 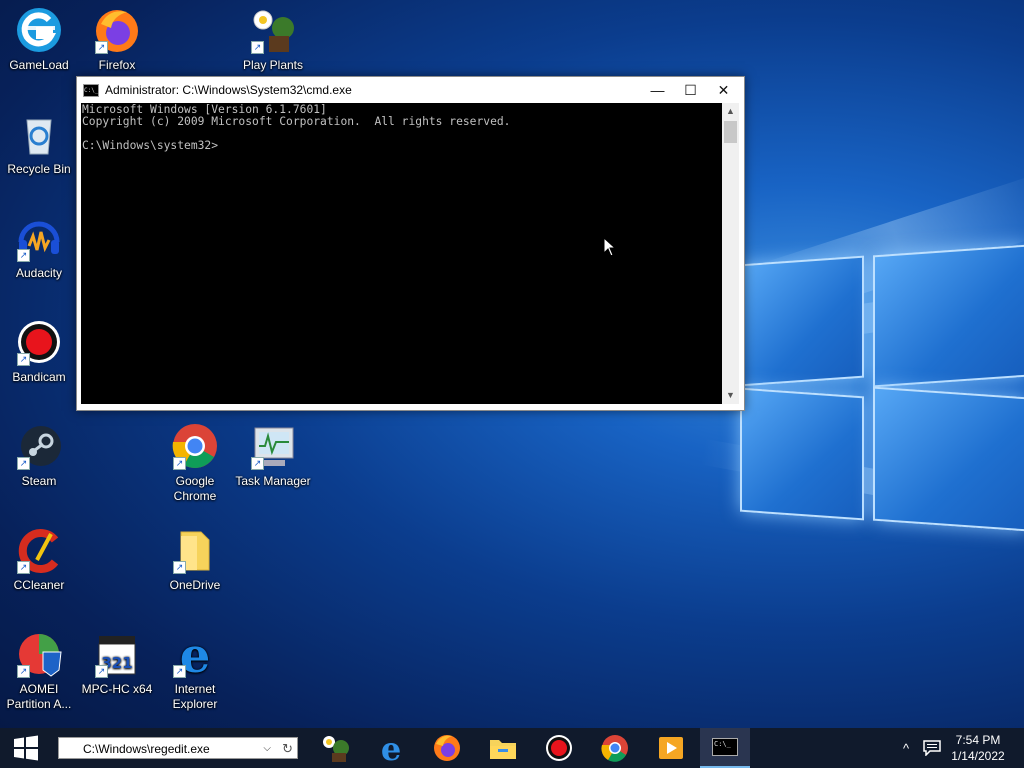 I want to click on firefox-icon, so click(x=447, y=748).